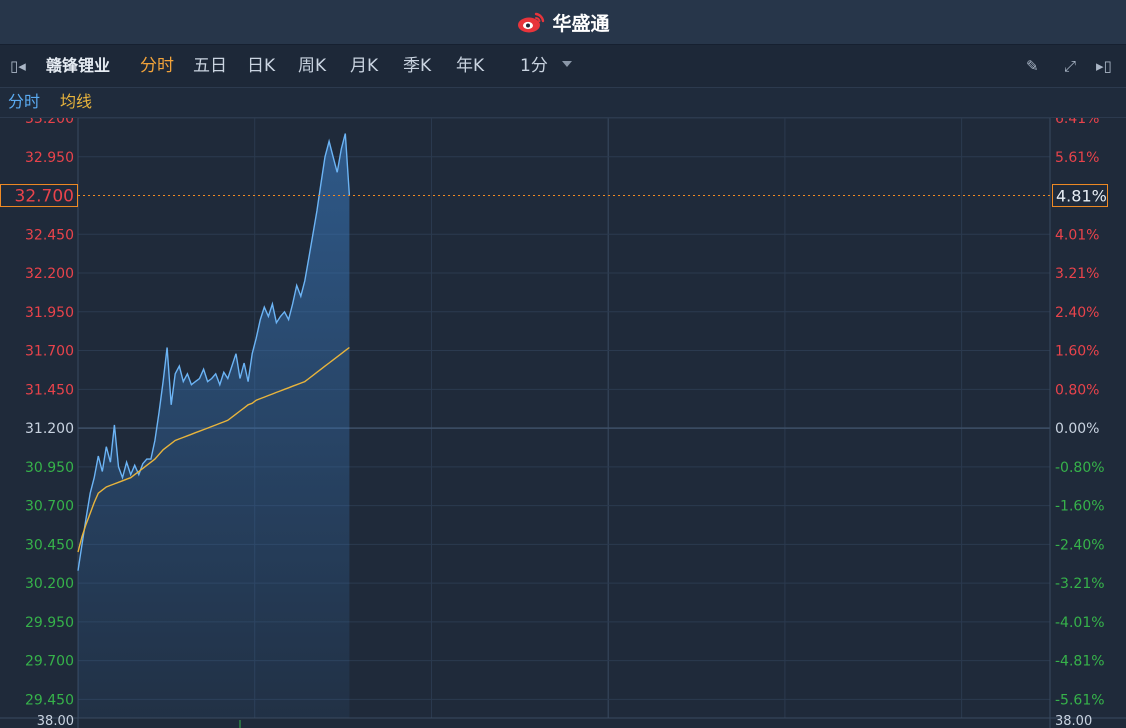 The height and width of the screenshot is (728, 1126). Describe the element at coordinates (49, 584) in the screenshot. I see `y-tick-label: 30.200` at that location.